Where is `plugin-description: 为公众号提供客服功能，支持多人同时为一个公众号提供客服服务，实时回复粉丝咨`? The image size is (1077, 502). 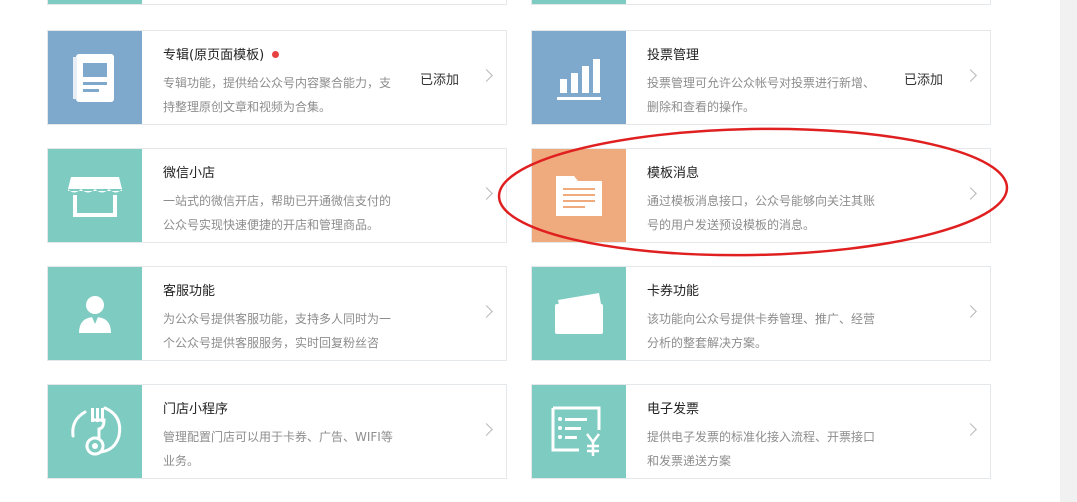
plugin-description: 为公众号提供客服功能，支持多人同时为一个公众号提供客服服务，实时回复粉丝咨 is located at coordinates (277, 331).